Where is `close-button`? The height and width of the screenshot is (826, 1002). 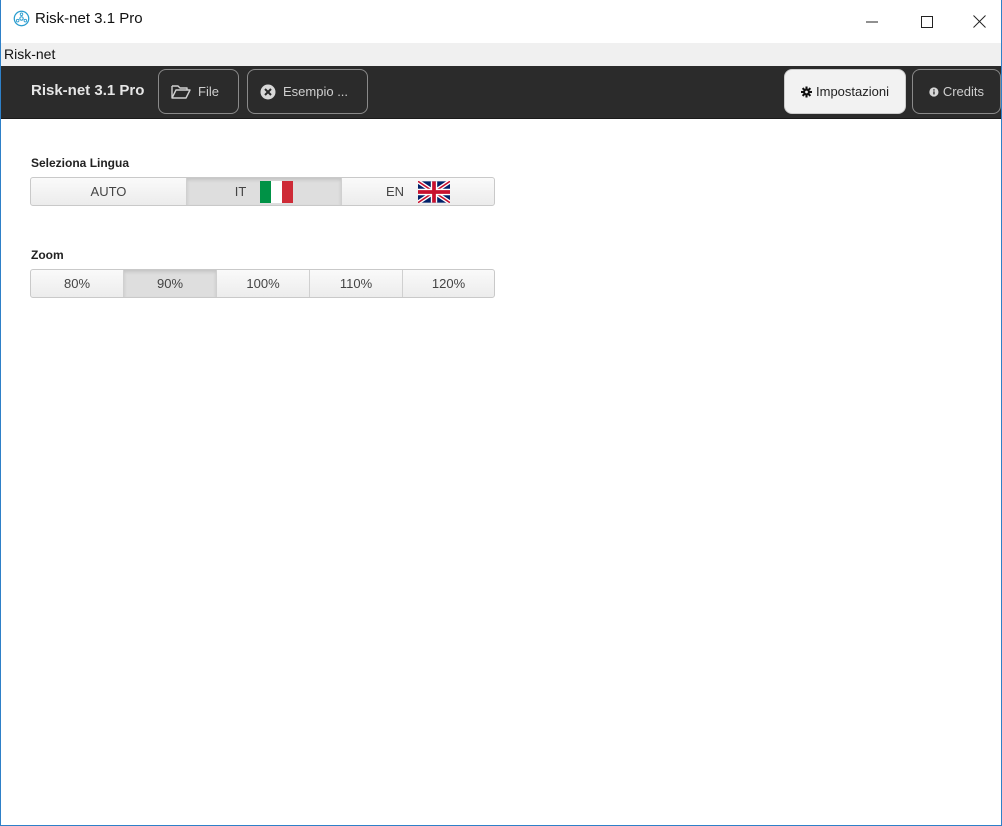
close-button is located at coordinates (979, 21).